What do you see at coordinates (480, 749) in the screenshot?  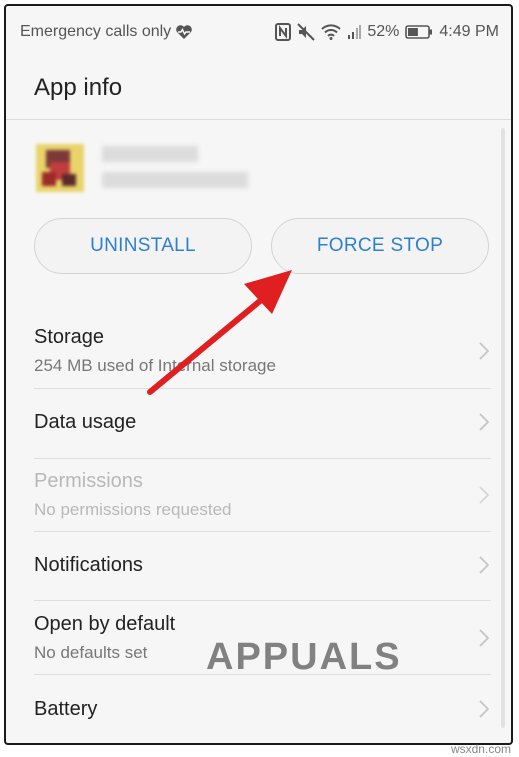 I see `footer-domain: wsxdn.com` at bounding box center [480, 749].